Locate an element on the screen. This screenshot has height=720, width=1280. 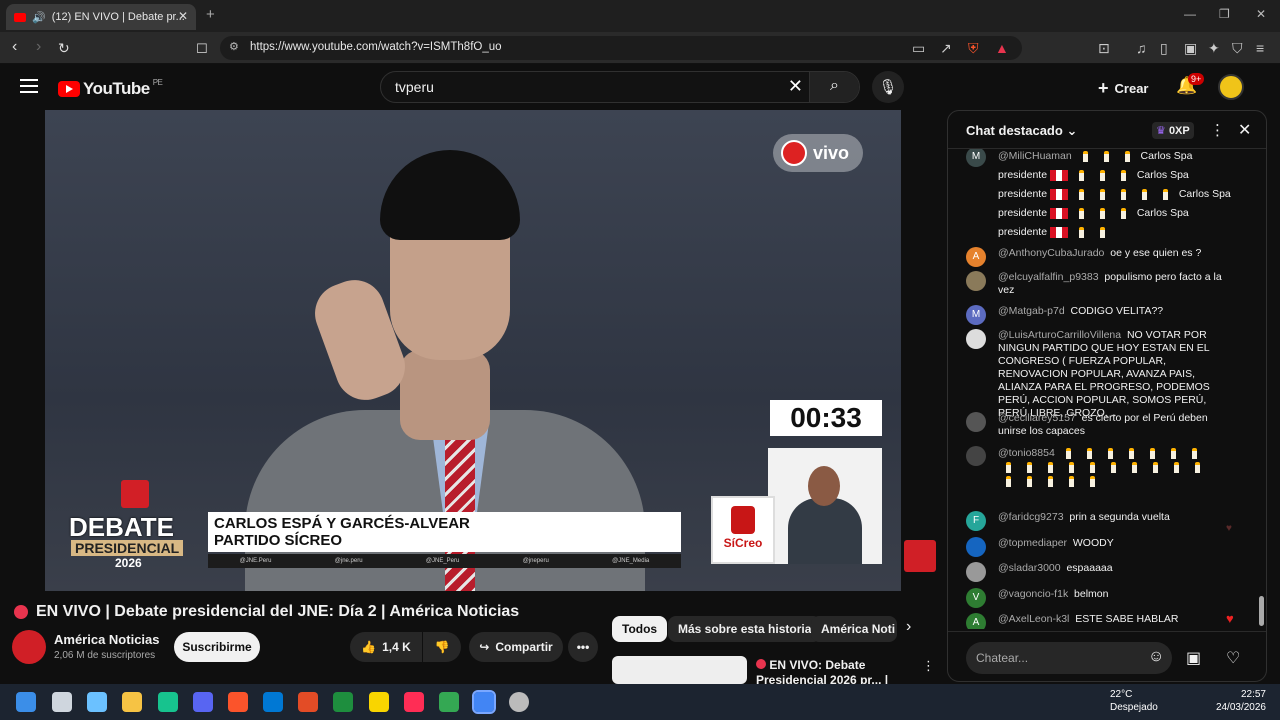
channel-name: América Noticias is located at coordinates (107, 639).